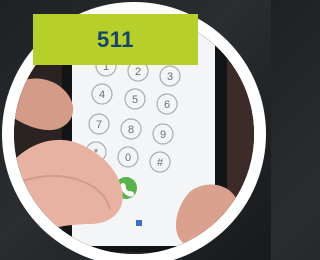 The height and width of the screenshot is (260, 320). I want to click on key-label: 4, so click(102, 95).